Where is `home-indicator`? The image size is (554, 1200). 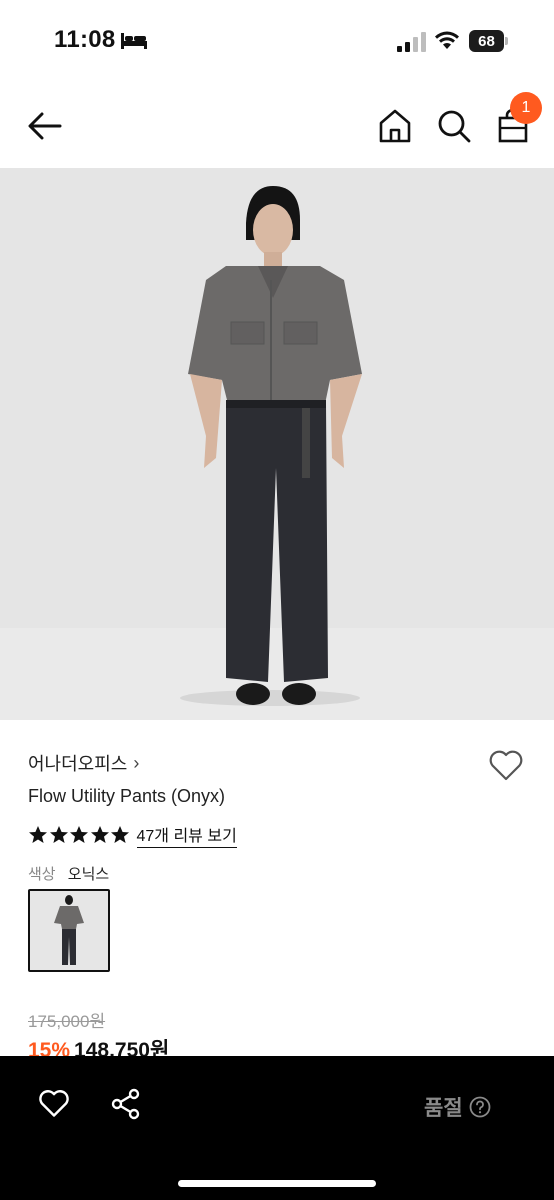 home-indicator is located at coordinates (277, 1183).